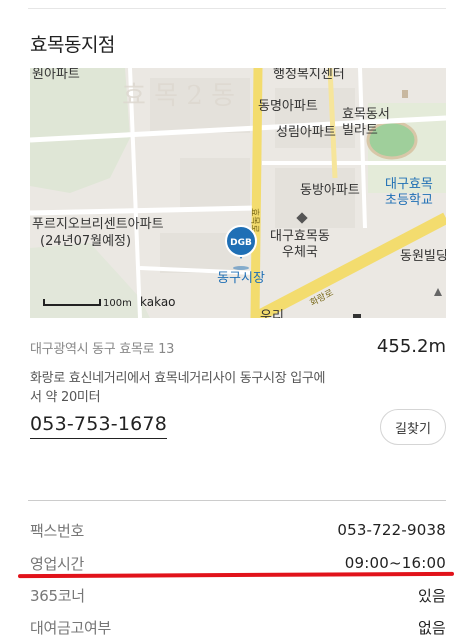 This screenshot has height=643, width=474. What do you see at coordinates (57, 595) in the screenshot?
I see `info-label: 365코너` at bounding box center [57, 595].